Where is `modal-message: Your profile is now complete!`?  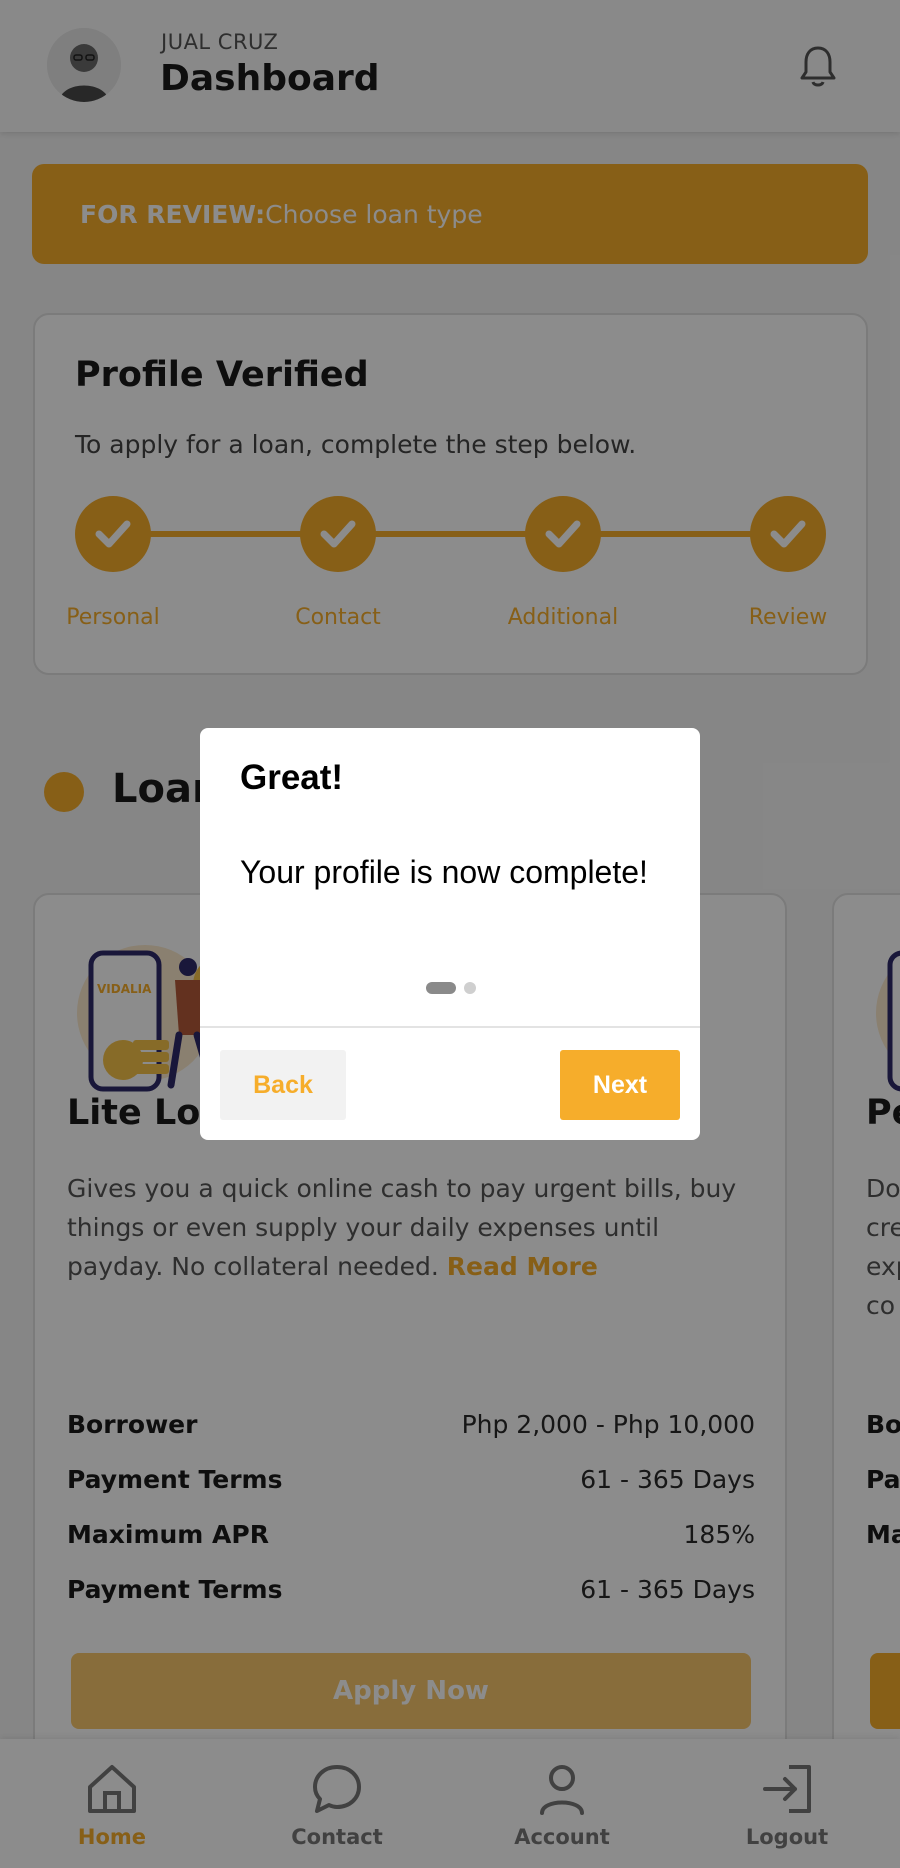
modal-message: Your profile is now complete! is located at coordinates (444, 872).